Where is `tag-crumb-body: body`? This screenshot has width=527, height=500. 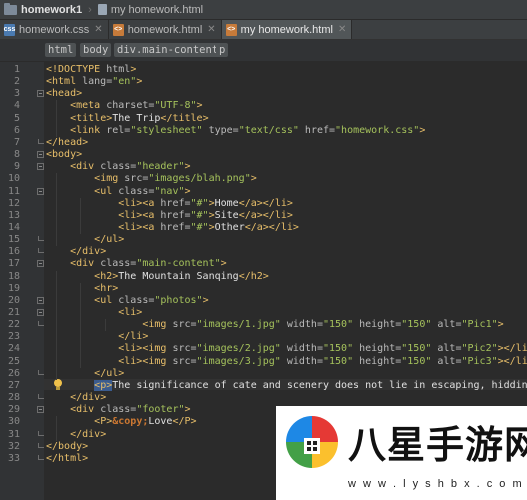 tag-crumb-body: body is located at coordinates (96, 50).